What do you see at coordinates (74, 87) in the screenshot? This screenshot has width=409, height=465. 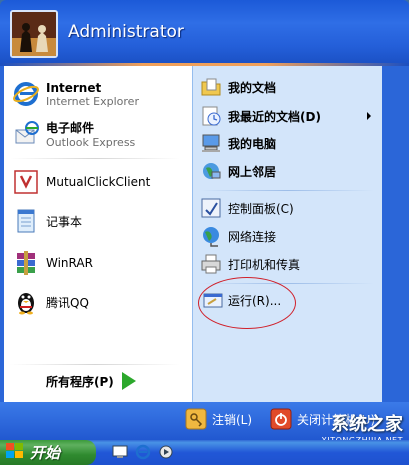 I see `pinned-internet-title: Internet` at bounding box center [74, 87].